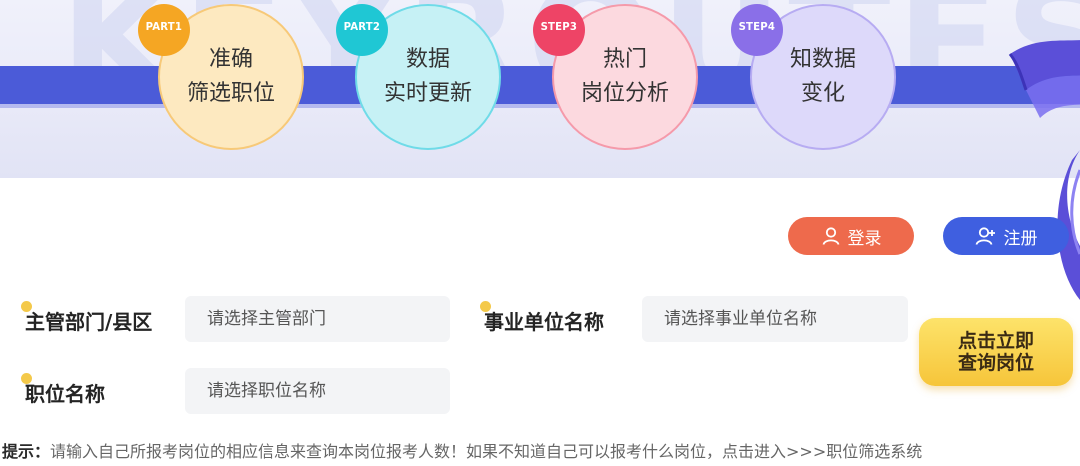  I want to click on query-position-button: 点击立即 查询岗位, so click(996, 352).